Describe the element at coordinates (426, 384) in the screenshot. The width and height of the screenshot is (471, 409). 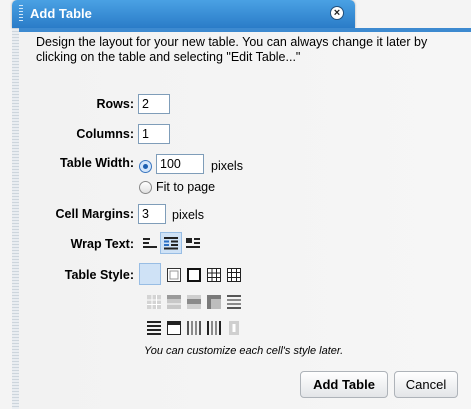
I see `cancel-button: Cancel` at that location.